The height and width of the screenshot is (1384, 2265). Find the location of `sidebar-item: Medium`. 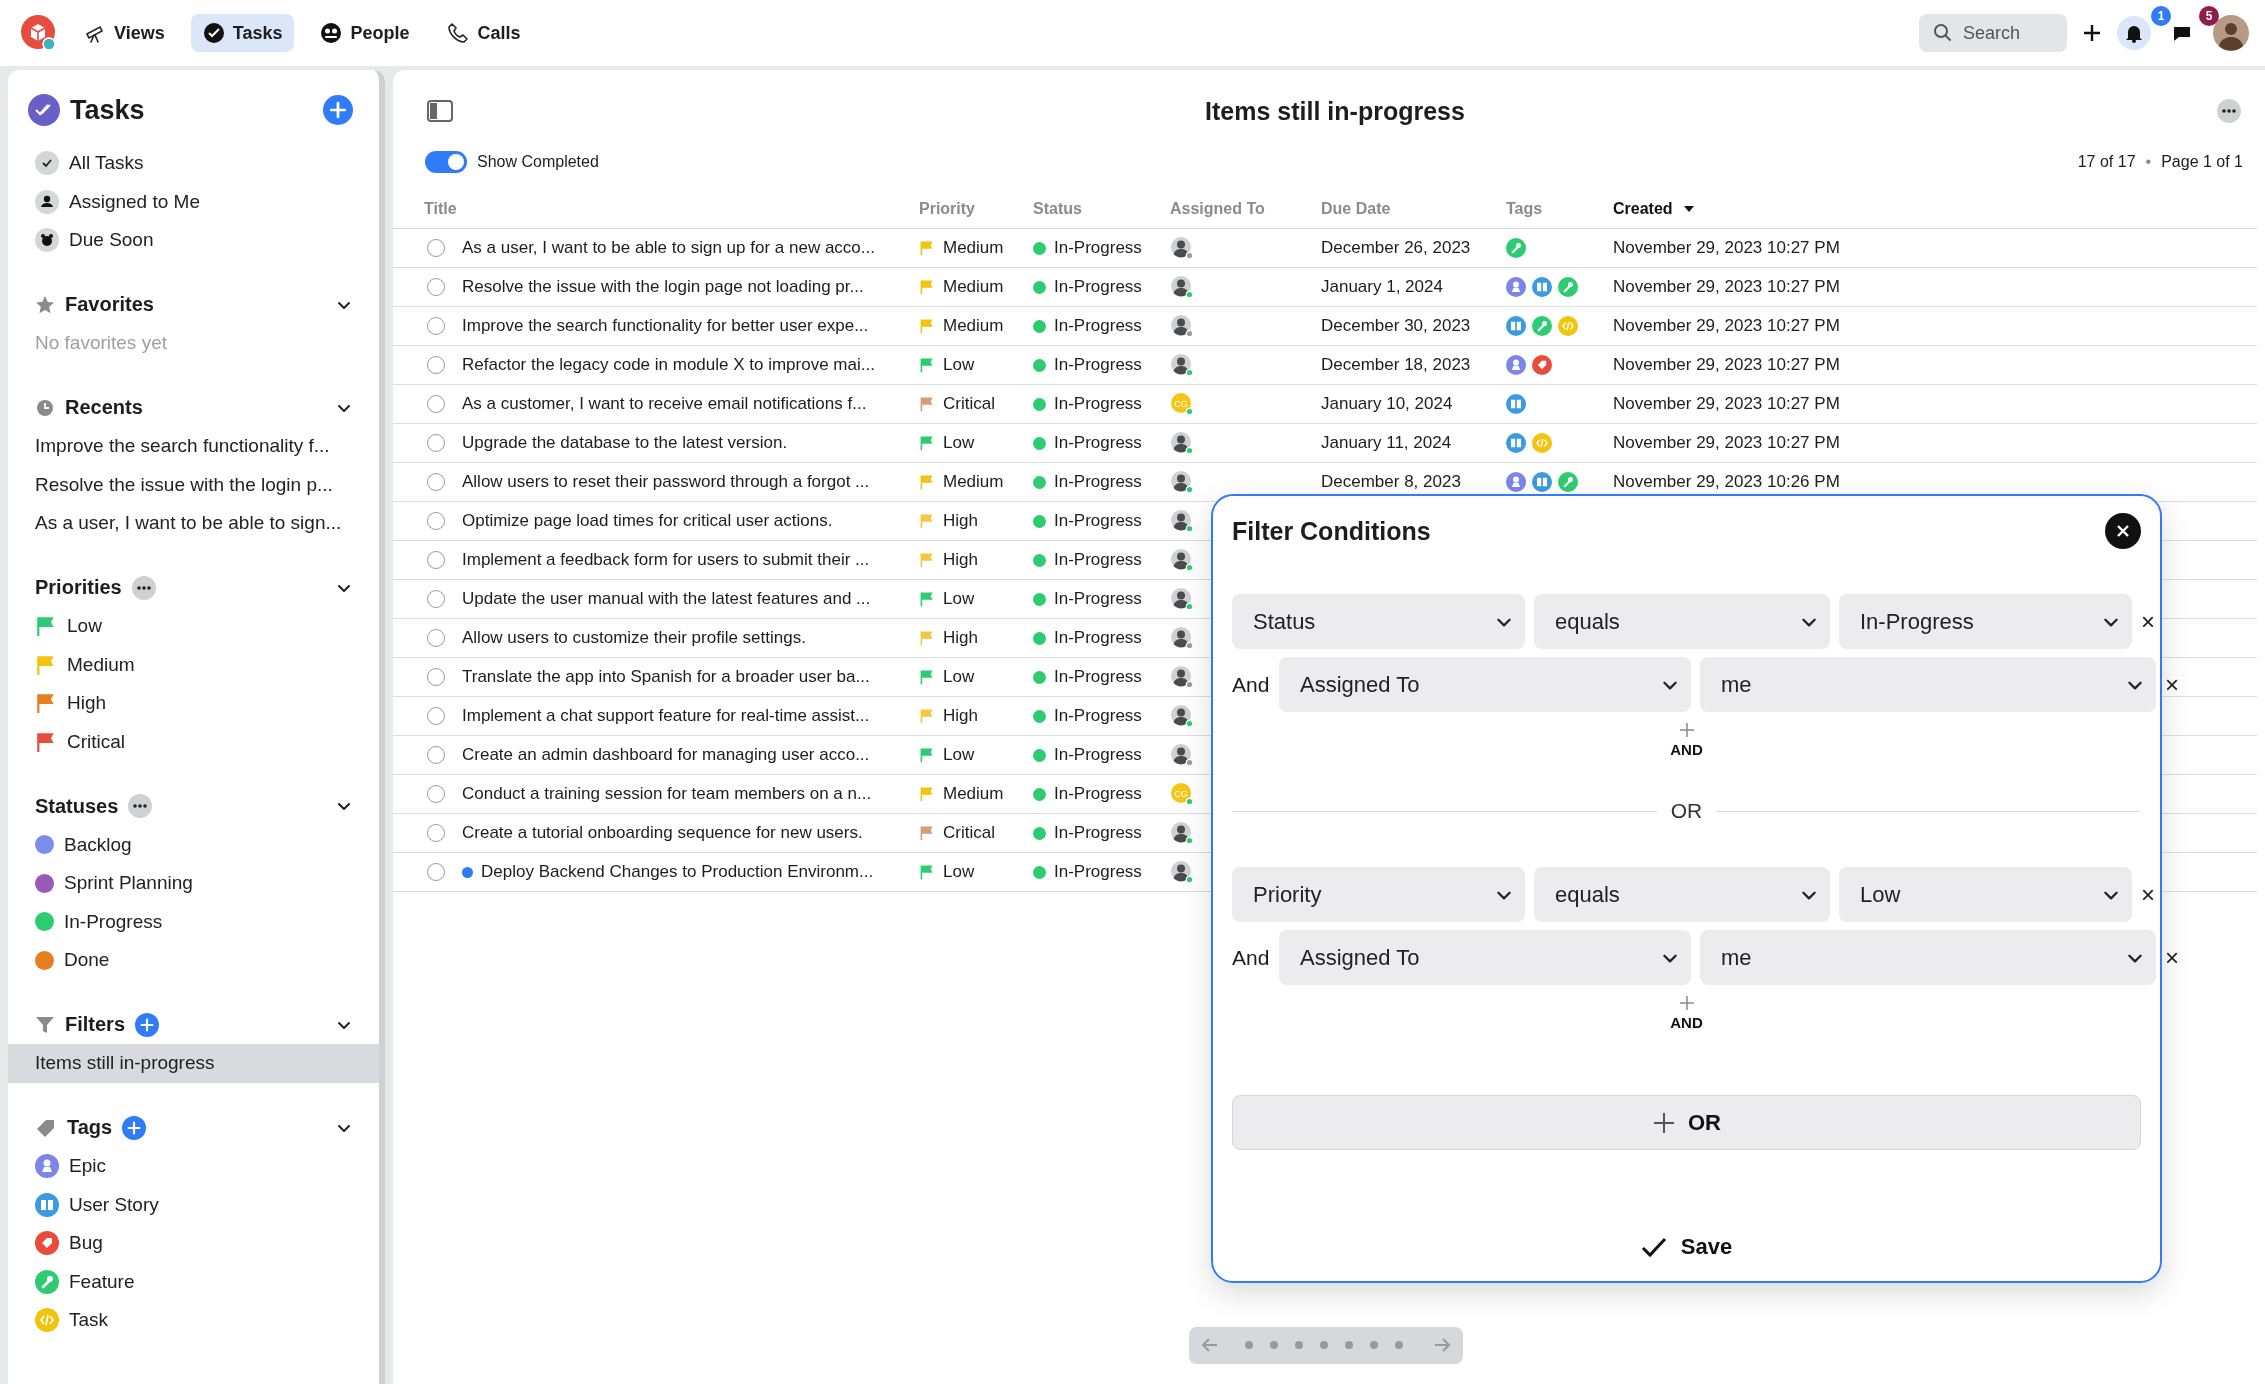

sidebar-item: Medium is located at coordinates (193, 664).